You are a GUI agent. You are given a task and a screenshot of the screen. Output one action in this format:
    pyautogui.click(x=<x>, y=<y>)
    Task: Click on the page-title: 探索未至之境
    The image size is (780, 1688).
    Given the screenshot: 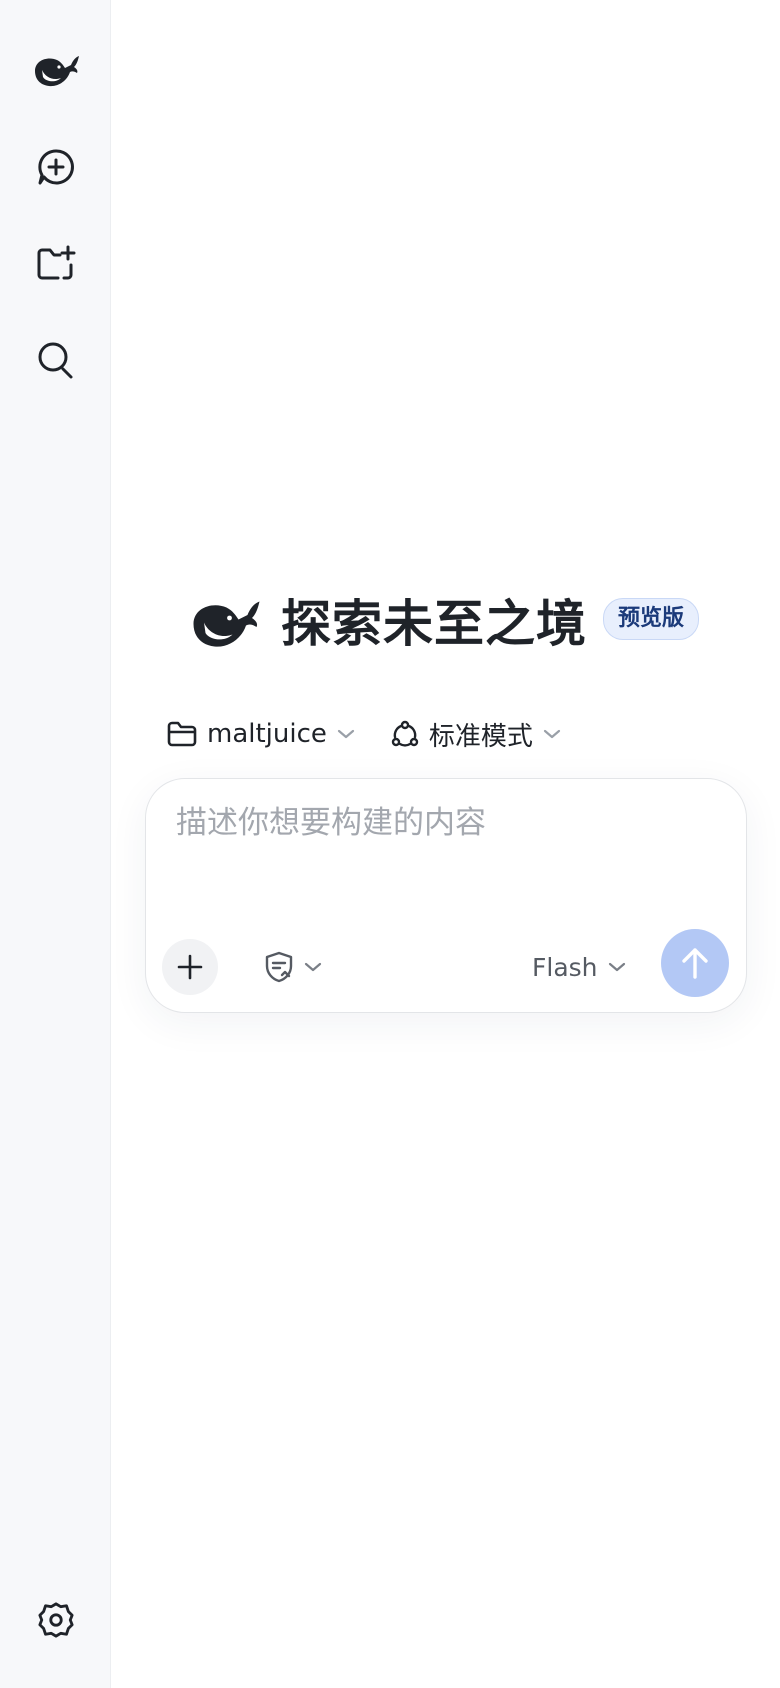 What is the action you would take?
    pyautogui.click(x=434, y=624)
    